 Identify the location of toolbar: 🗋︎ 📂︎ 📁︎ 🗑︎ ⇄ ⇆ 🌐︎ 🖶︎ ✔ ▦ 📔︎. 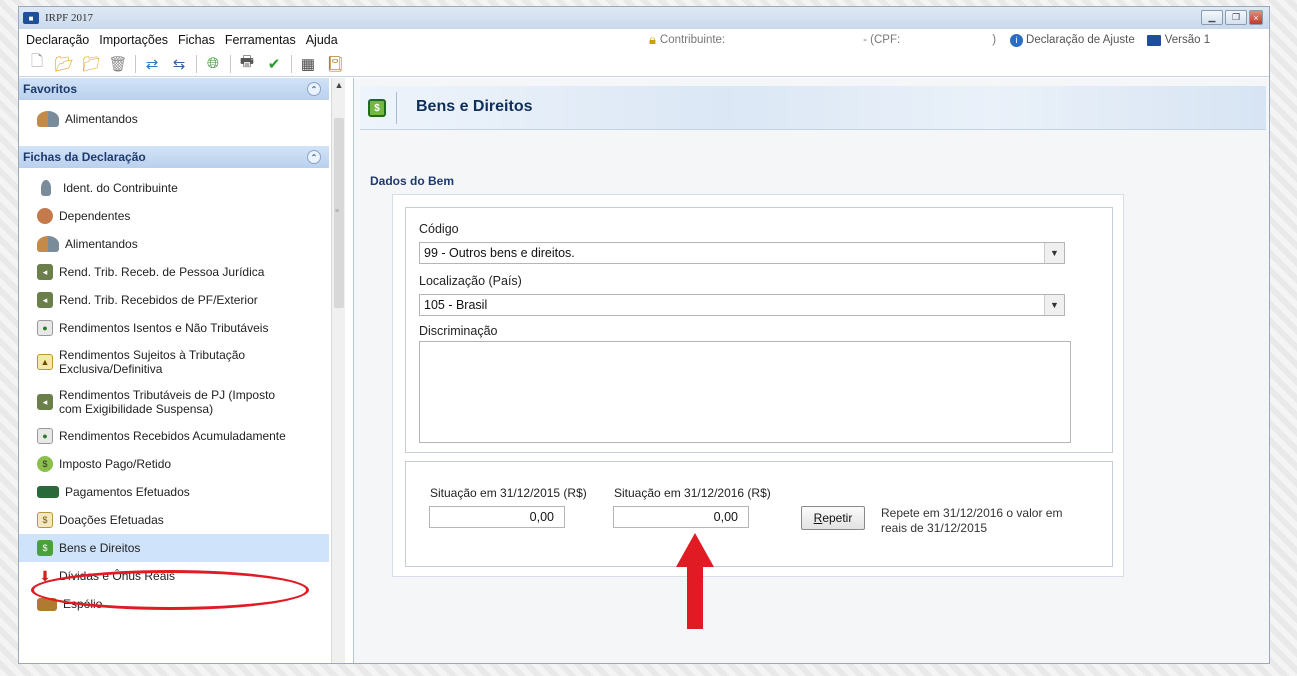
(644, 64).